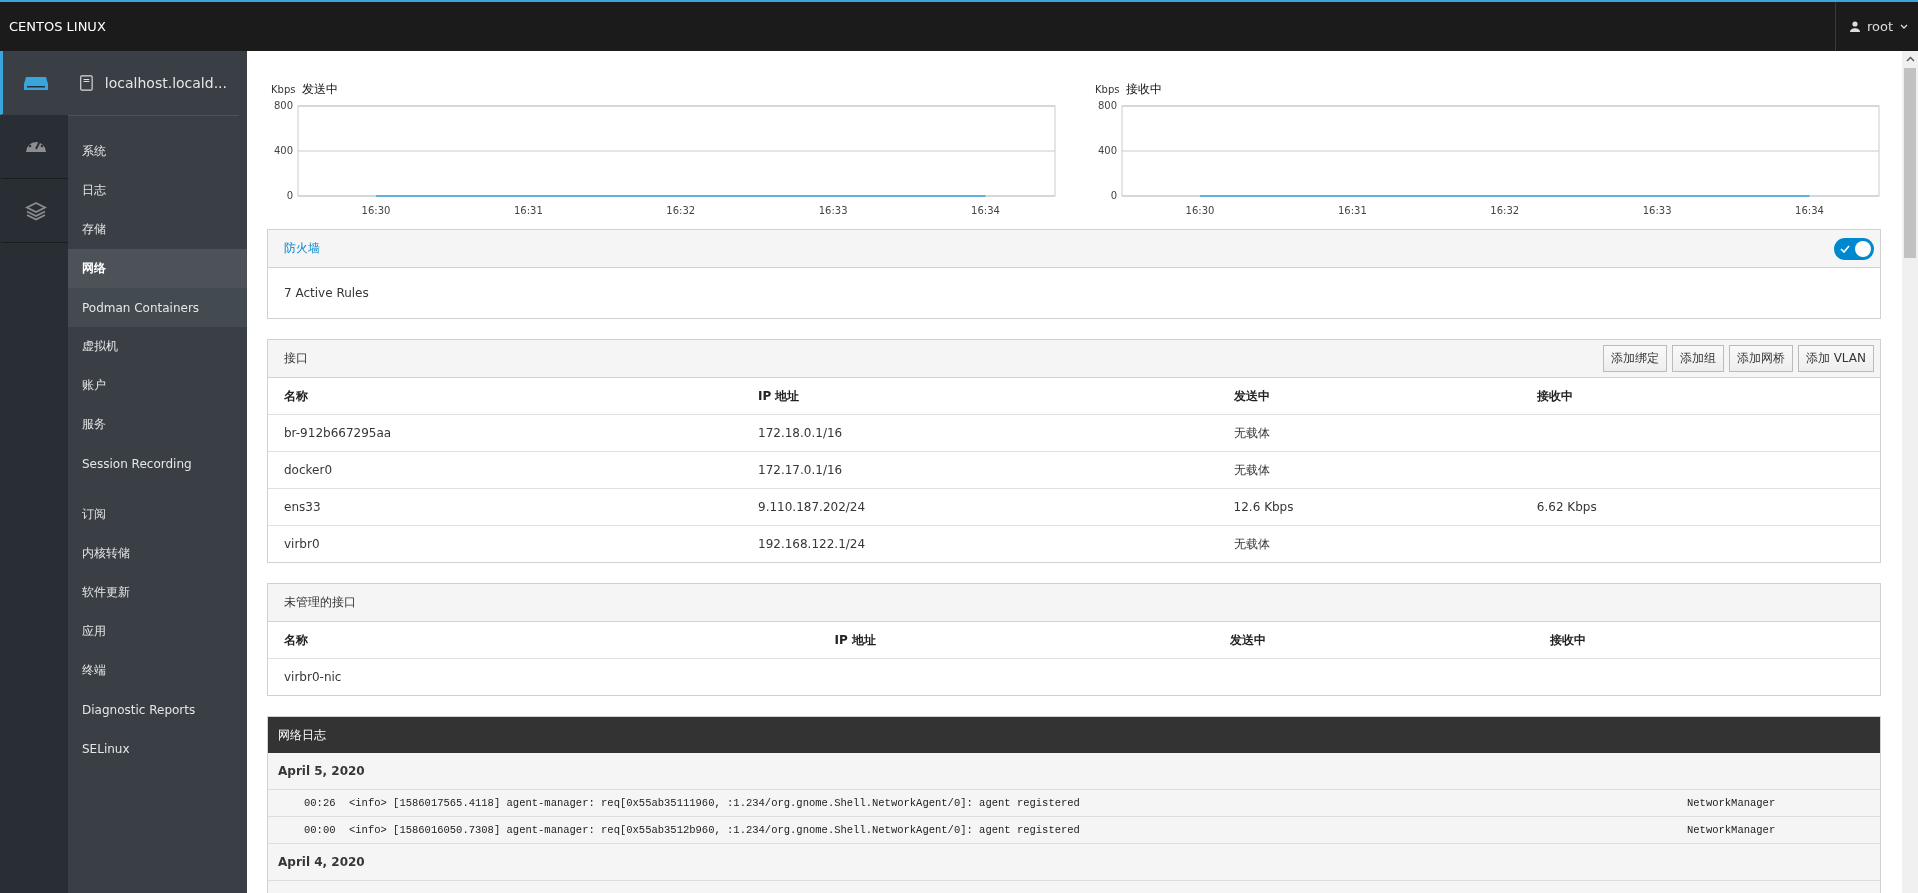 The height and width of the screenshot is (893, 1918). I want to click on check-icon, so click(1845, 248).